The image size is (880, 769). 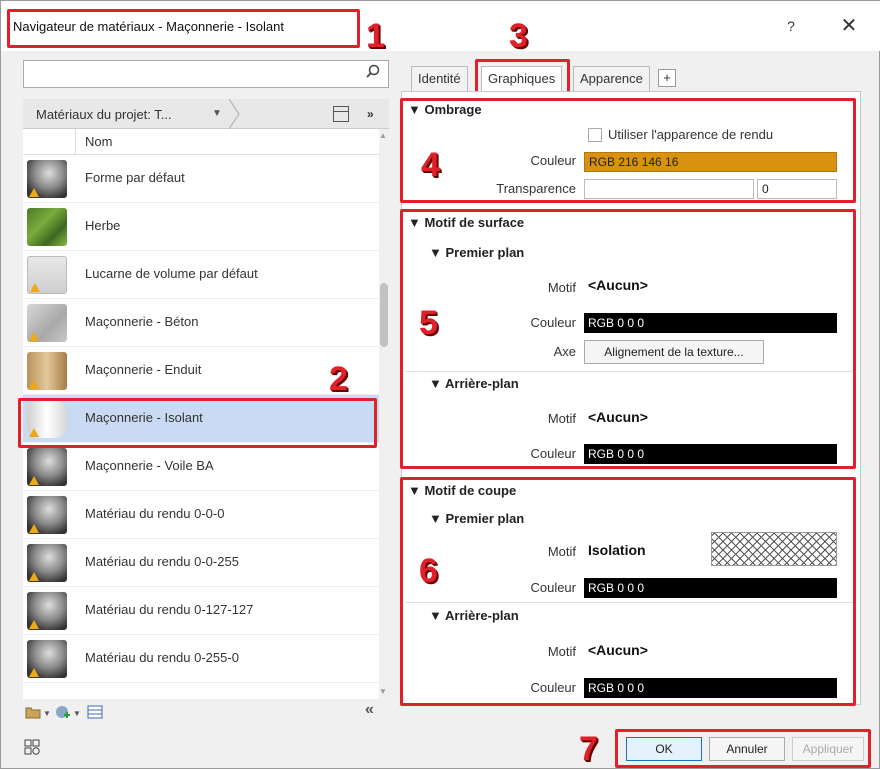 I want to click on list-item-label: Matériau du rendu 0-0-255, so click(x=162, y=561).